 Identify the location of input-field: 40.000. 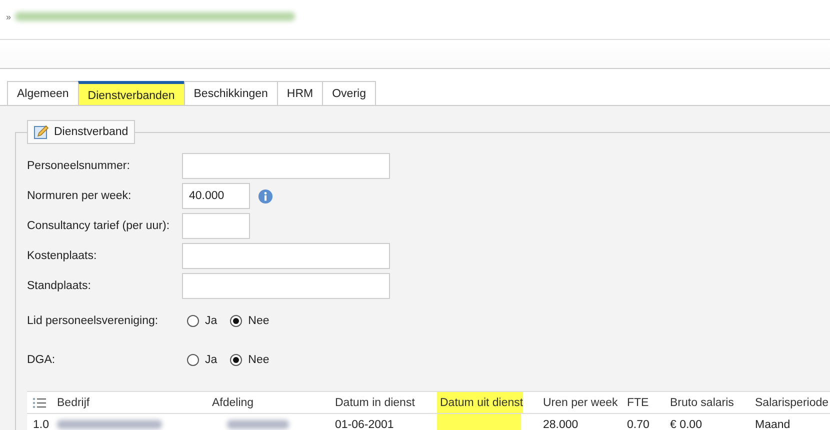
(216, 196).